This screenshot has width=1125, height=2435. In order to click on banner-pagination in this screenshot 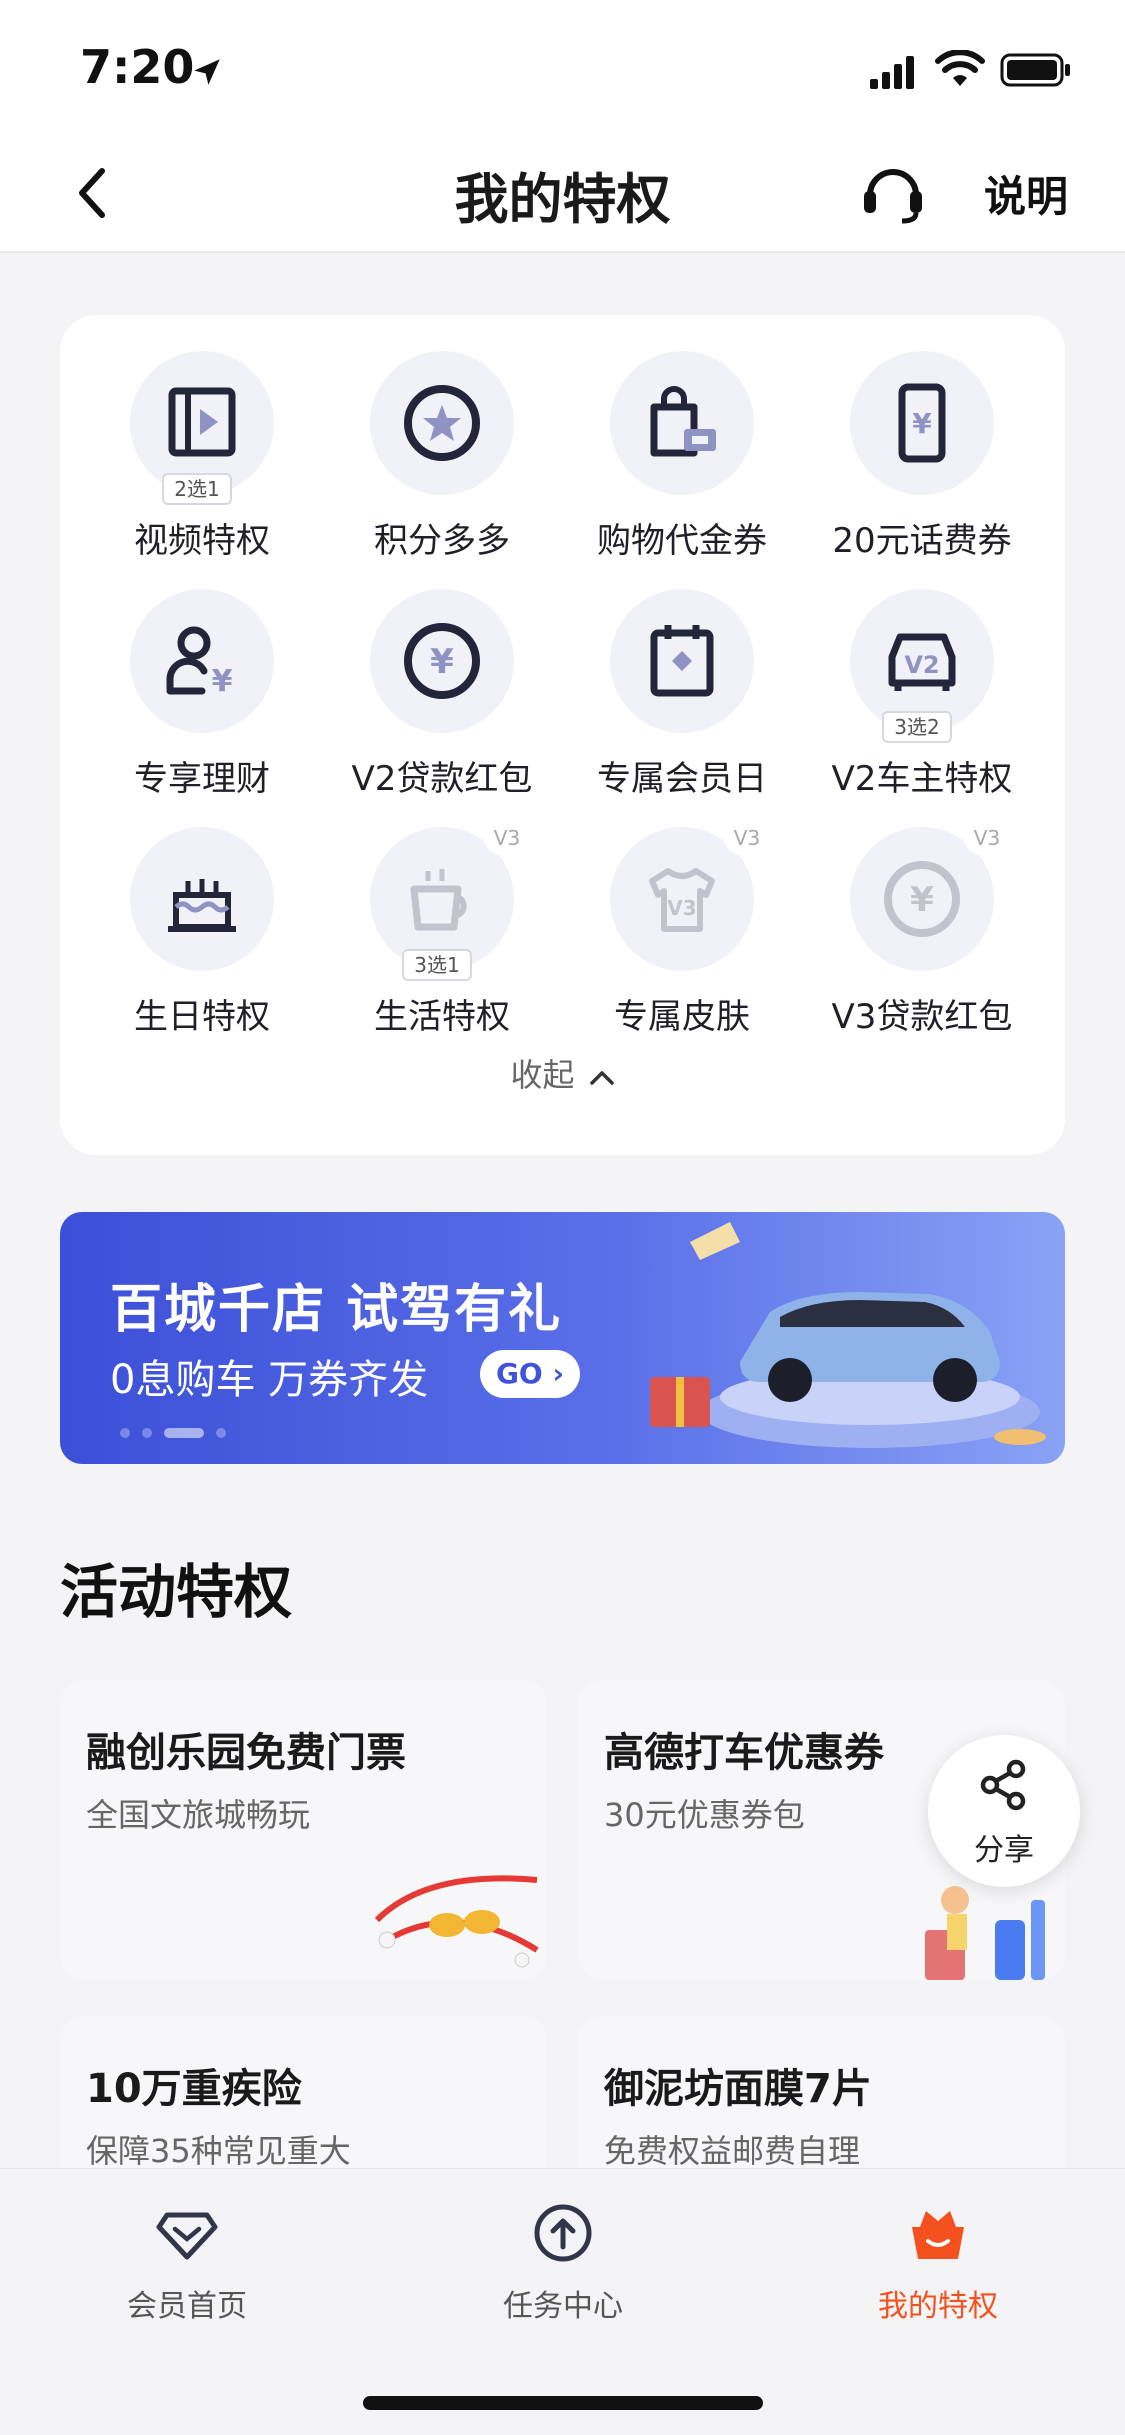, I will do `click(179, 1431)`.